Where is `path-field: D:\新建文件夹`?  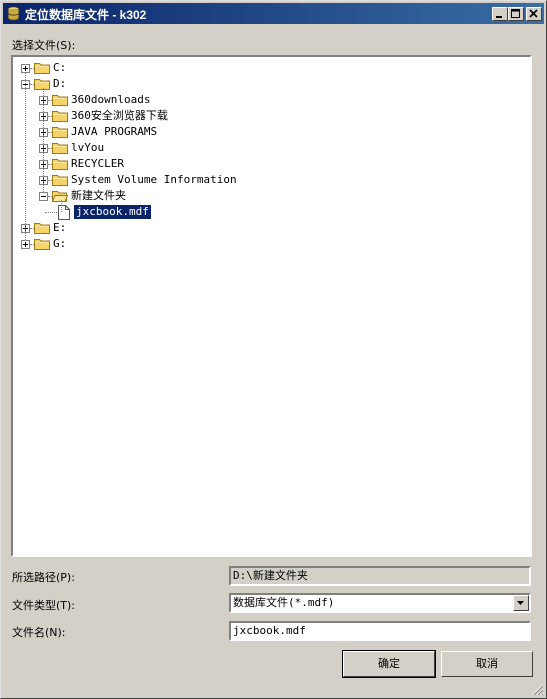
path-field: D:\新建文件夹 is located at coordinates (380, 576).